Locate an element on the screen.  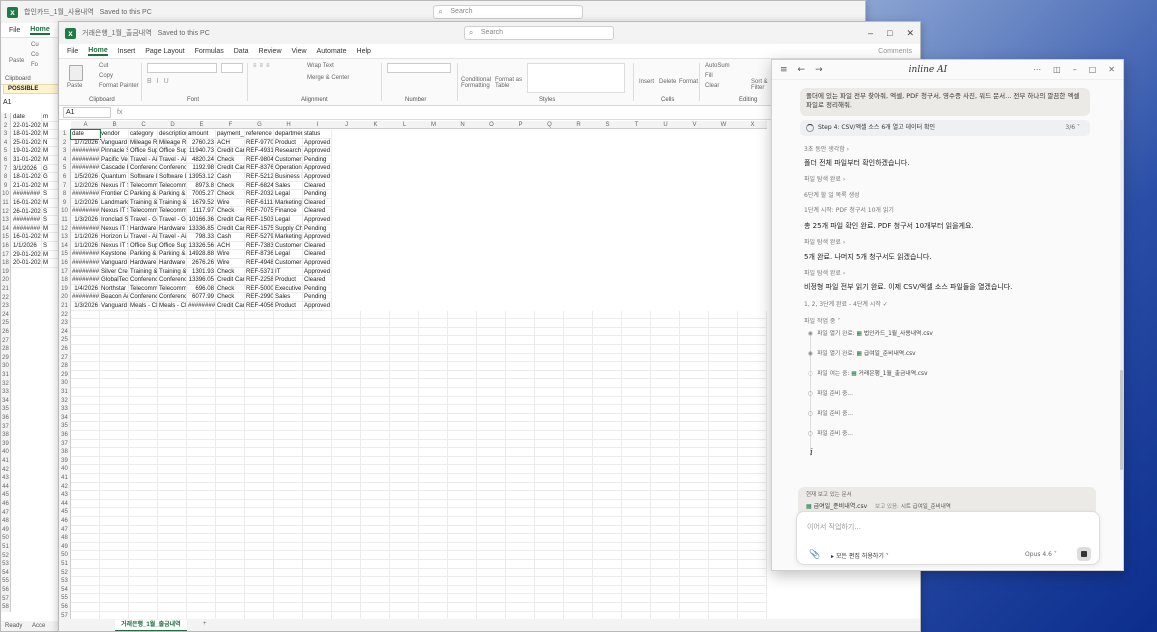
table-cell: 1/5/2026 is located at coordinates (85, 177).